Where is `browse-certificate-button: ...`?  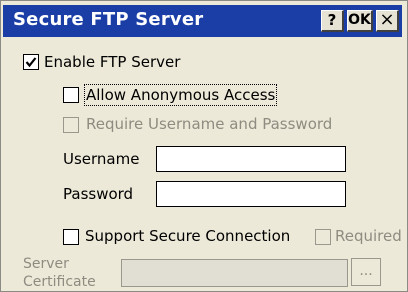
browse-certificate-button: ... is located at coordinates (366, 272).